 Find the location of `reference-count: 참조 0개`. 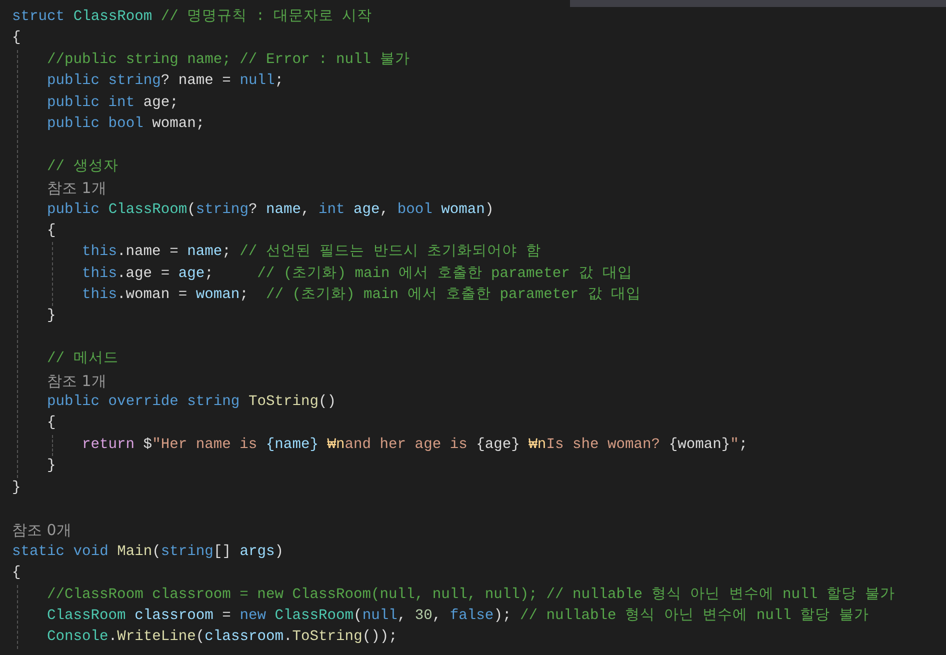

reference-count: 참조 0개 is located at coordinates (42, 531).